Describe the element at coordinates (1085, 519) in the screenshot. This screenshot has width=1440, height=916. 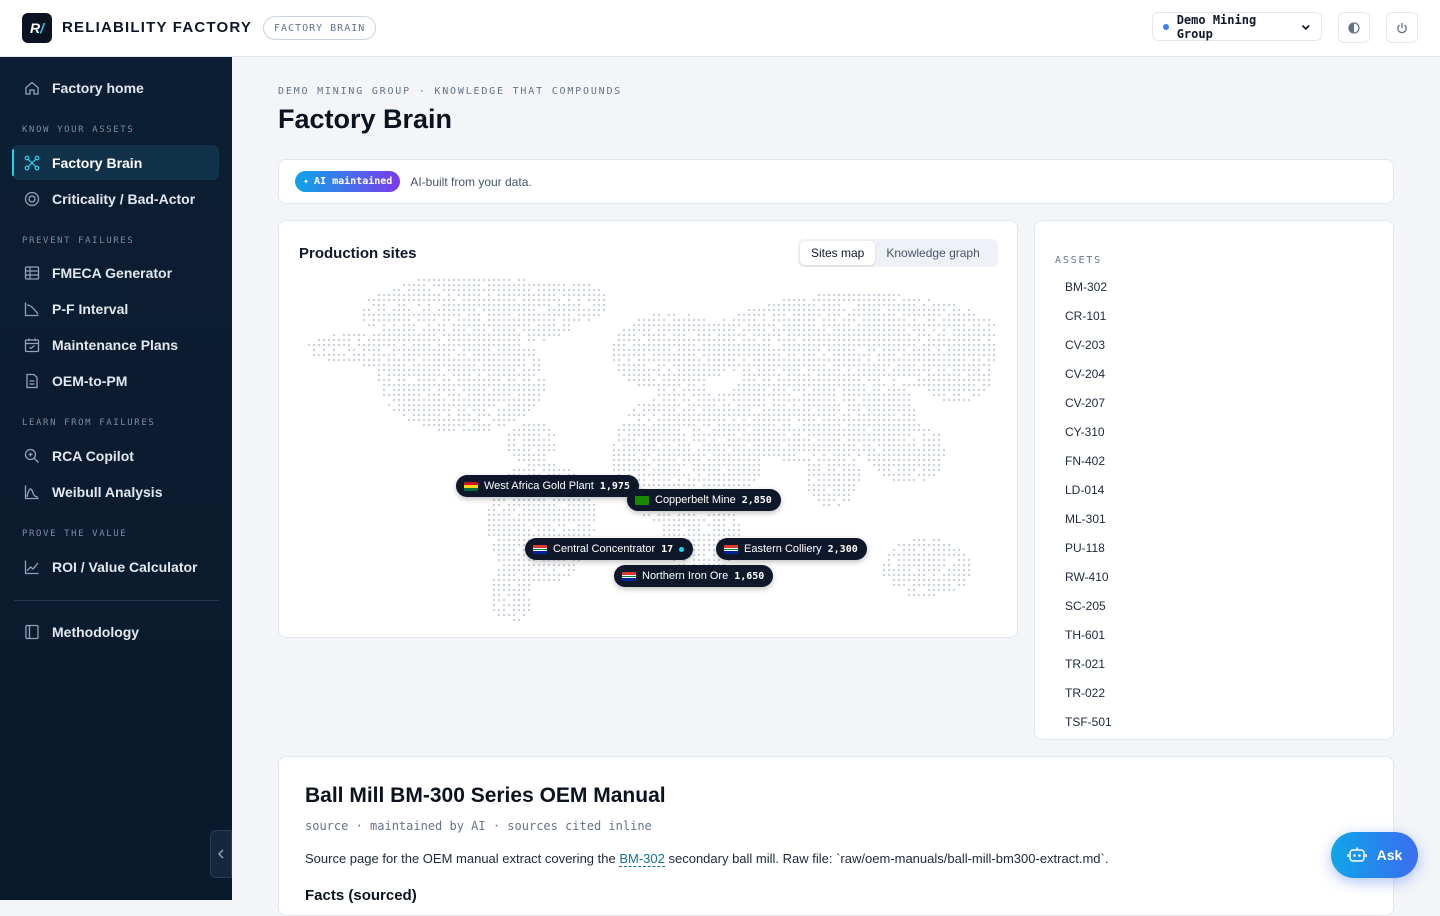
I see `asset-item: ML-301` at that location.